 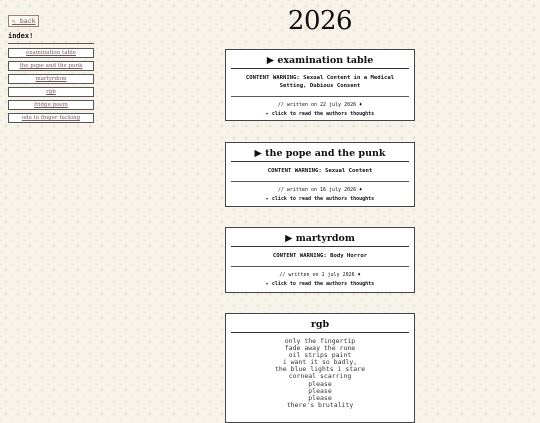 What do you see at coordinates (320, 105) in the screenshot?
I see `written-date: // written on 22 july 2026 ♦` at bounding box center [320, 105].